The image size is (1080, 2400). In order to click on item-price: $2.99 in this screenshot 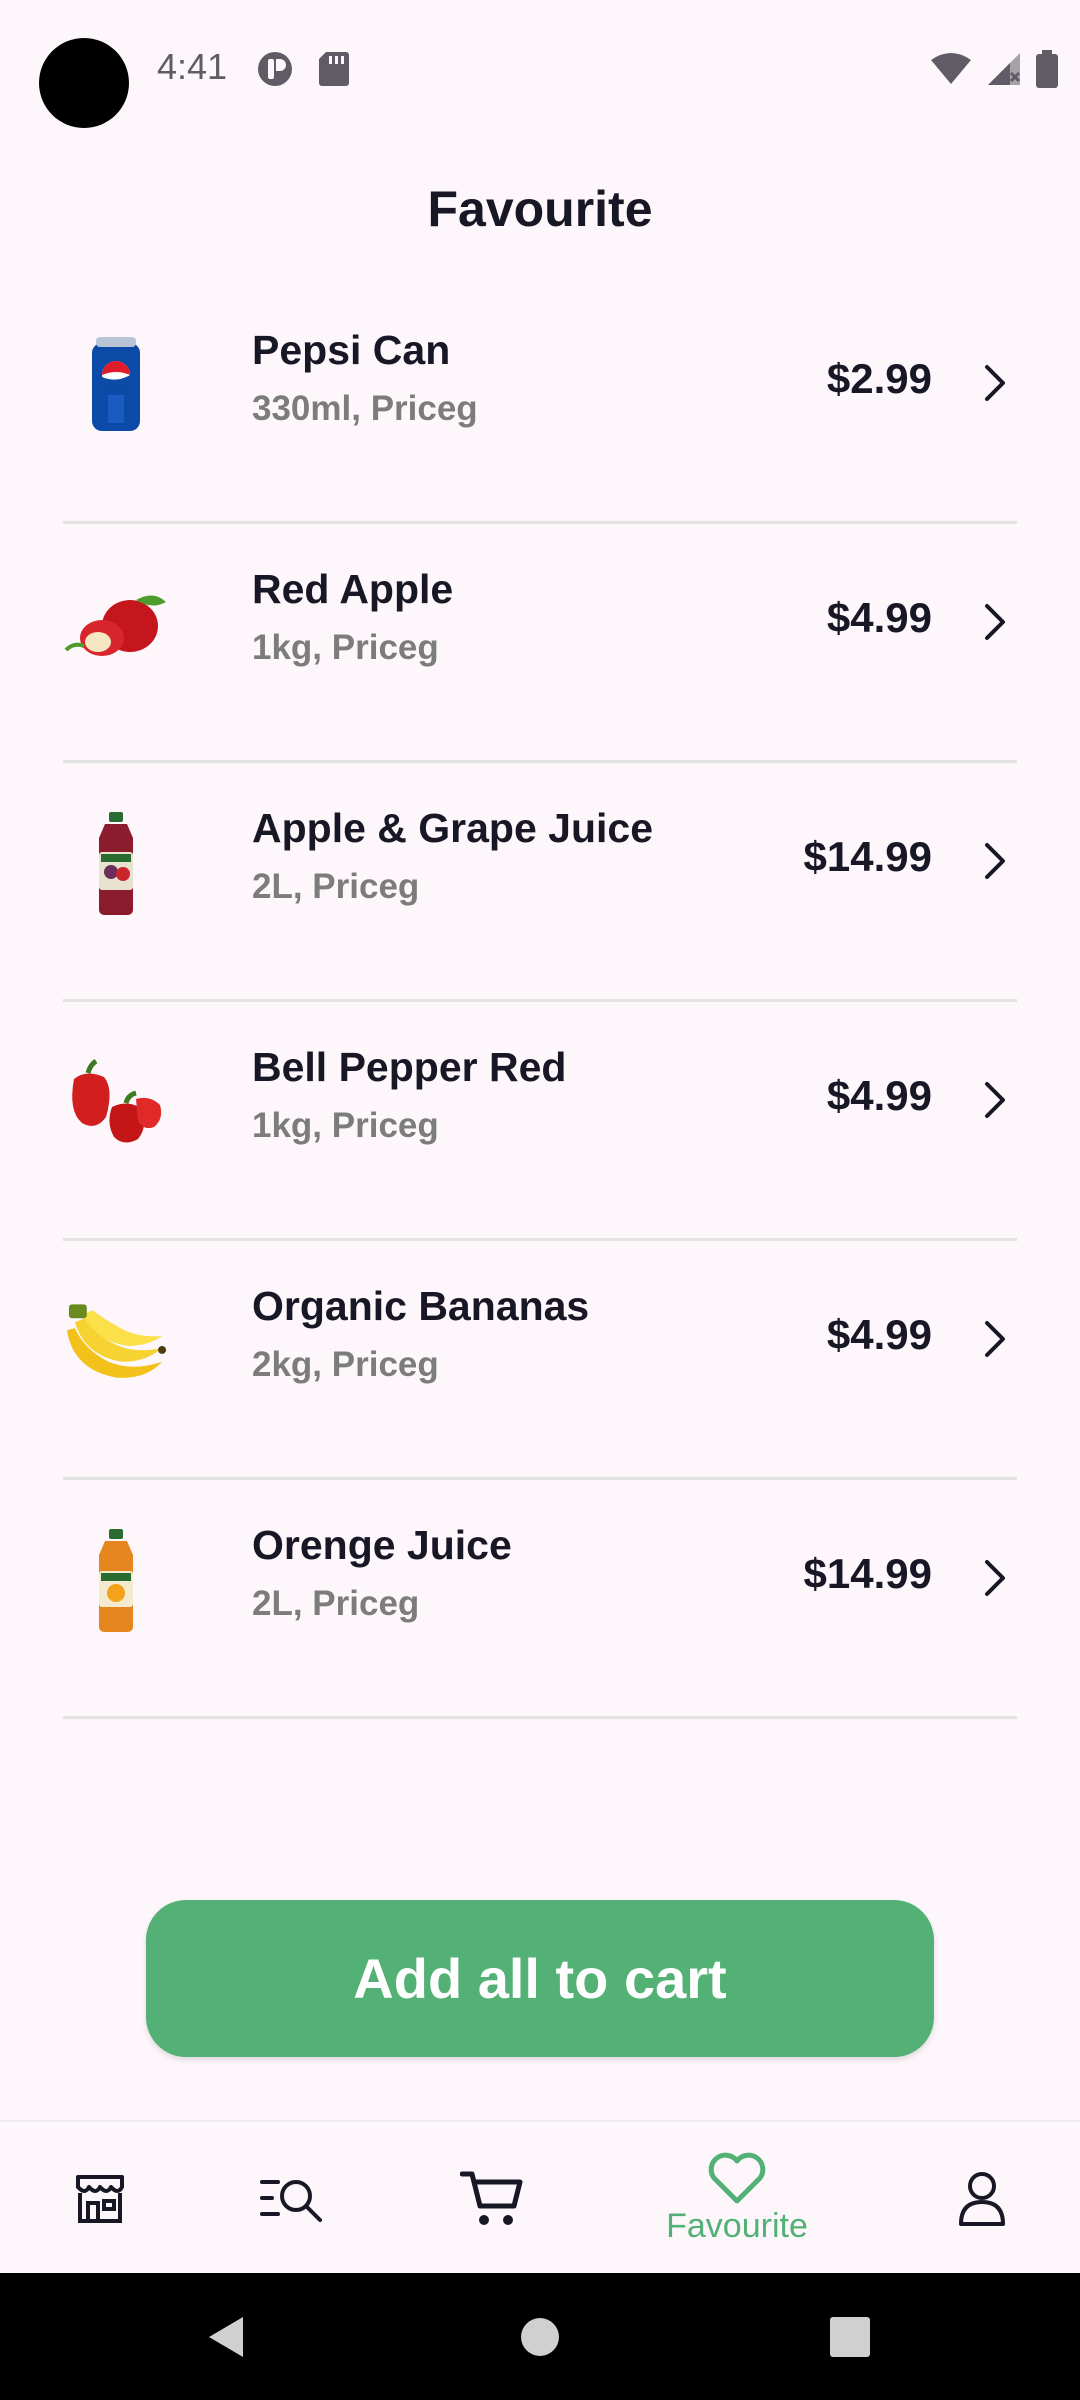, I will do `click(879, 378)`.